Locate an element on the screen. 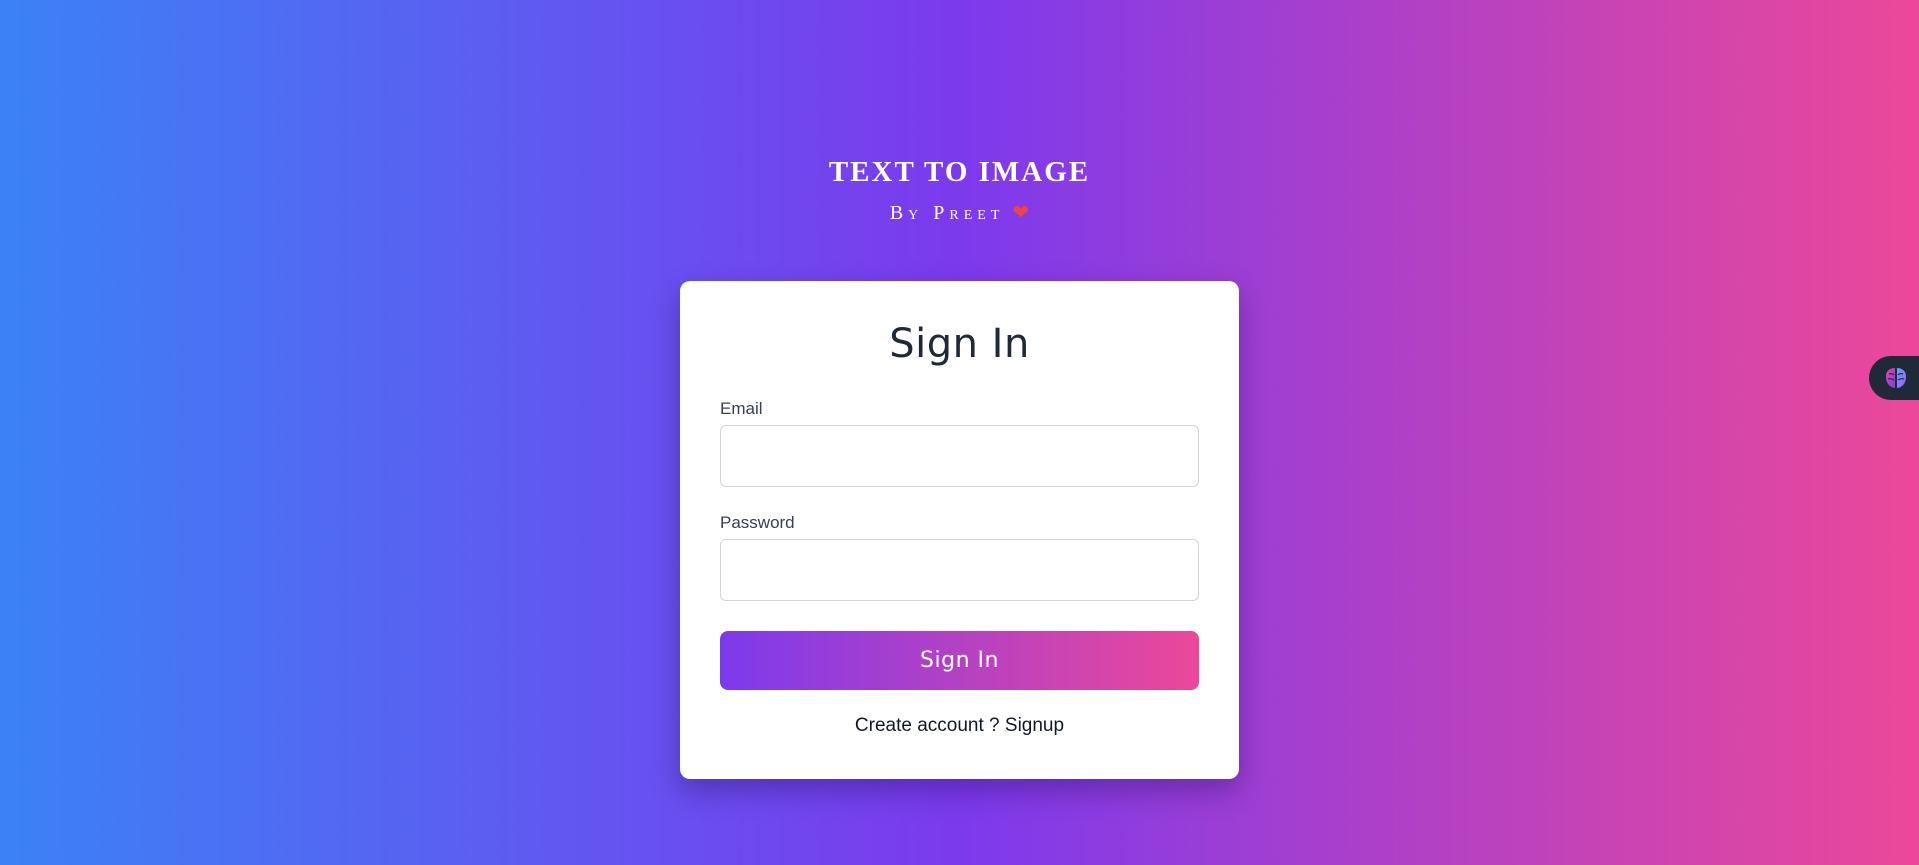  brand-subtitle: By Preet ❤ is located at coordinates (959, 213).